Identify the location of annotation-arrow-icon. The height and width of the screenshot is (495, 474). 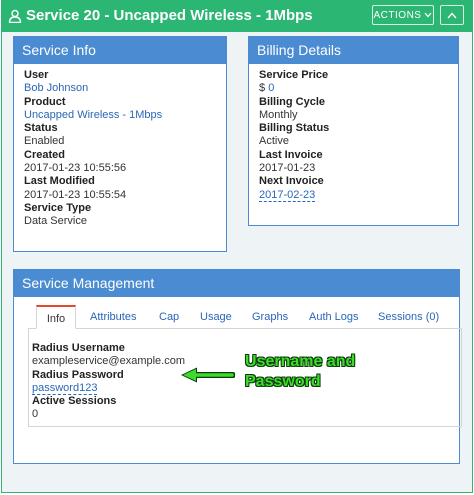
(208, 375).